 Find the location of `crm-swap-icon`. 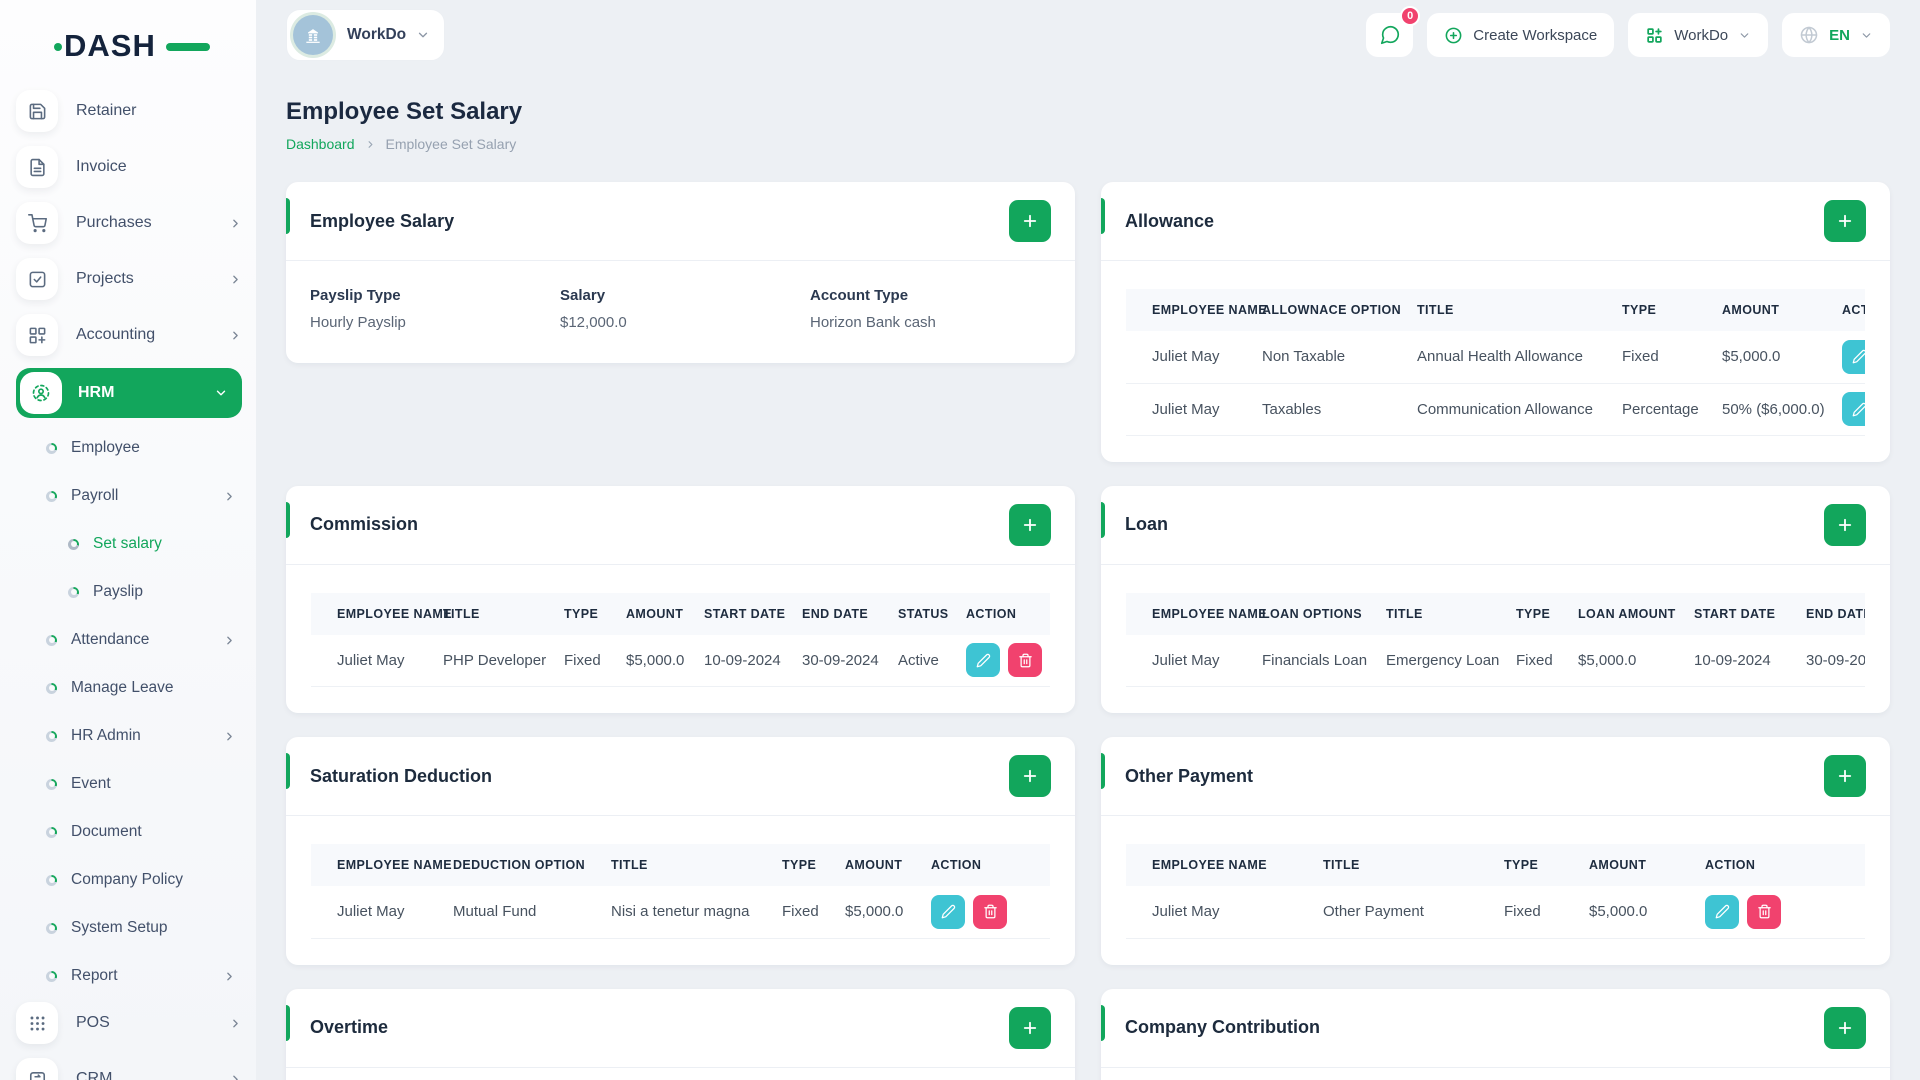

crm-swap-icon is located at coordinates (37, 1069).